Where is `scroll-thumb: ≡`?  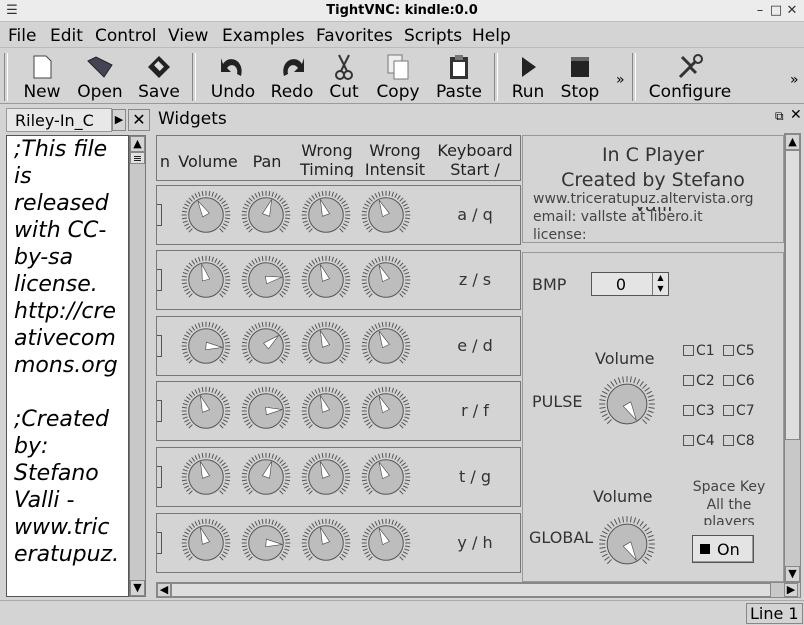
scroll-thumb: ≡ is located at coordinates (137, 158).